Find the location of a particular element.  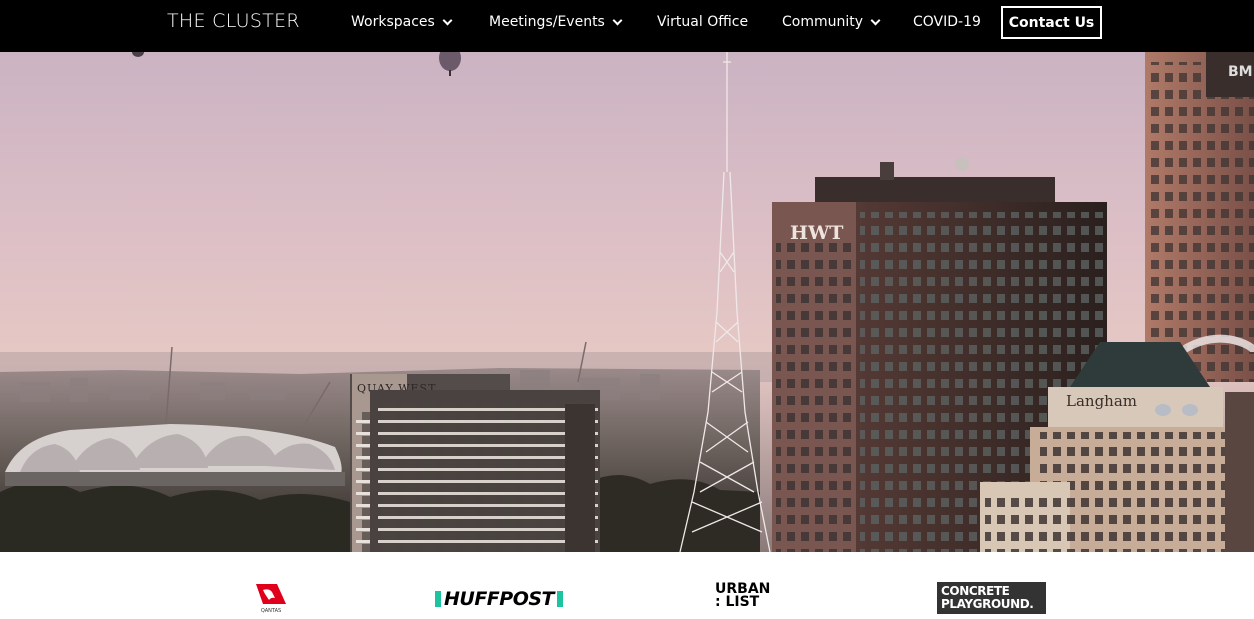

huffpost-logo: HUFFPOST is located at coordinates (499, 599).